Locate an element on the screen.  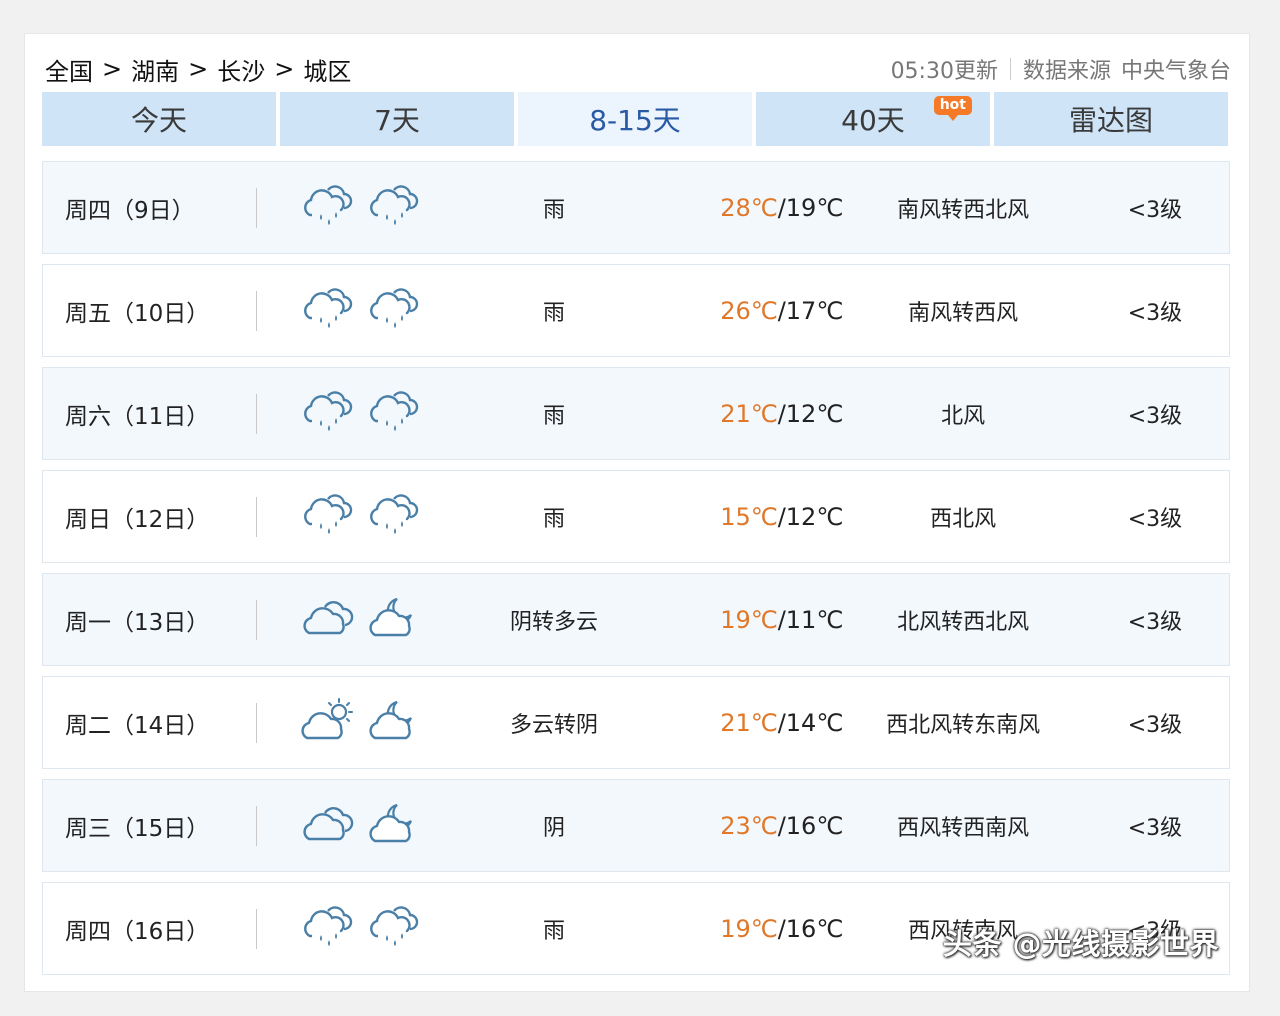
forecast-date: 周六（11日） is located at coordinates (137, 416).